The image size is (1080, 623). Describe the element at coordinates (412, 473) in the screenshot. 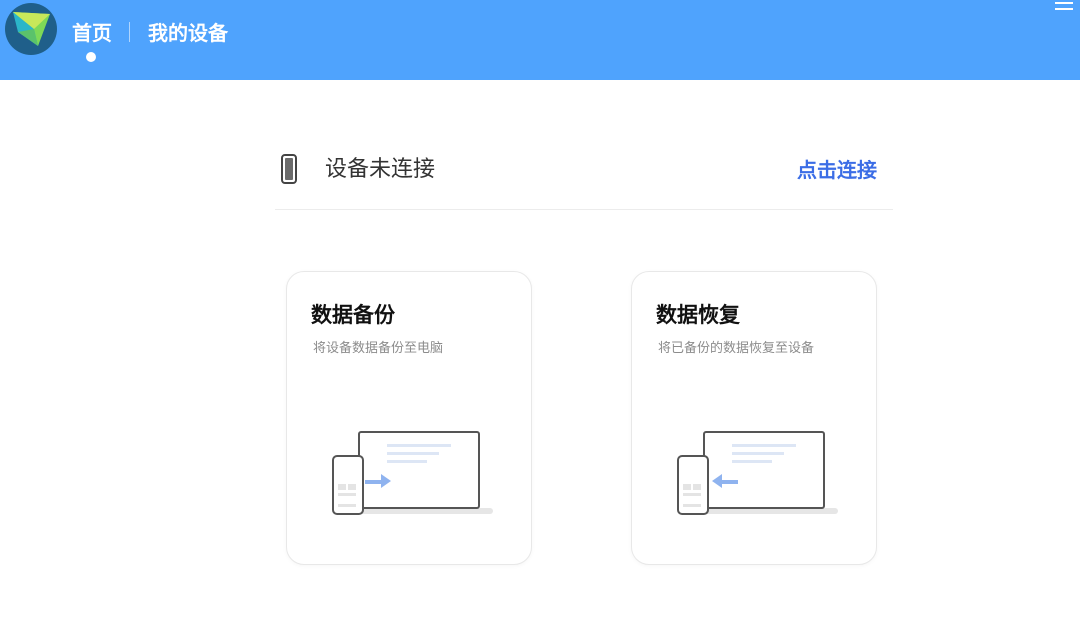

I see `backup-illustration-icon` at that location.